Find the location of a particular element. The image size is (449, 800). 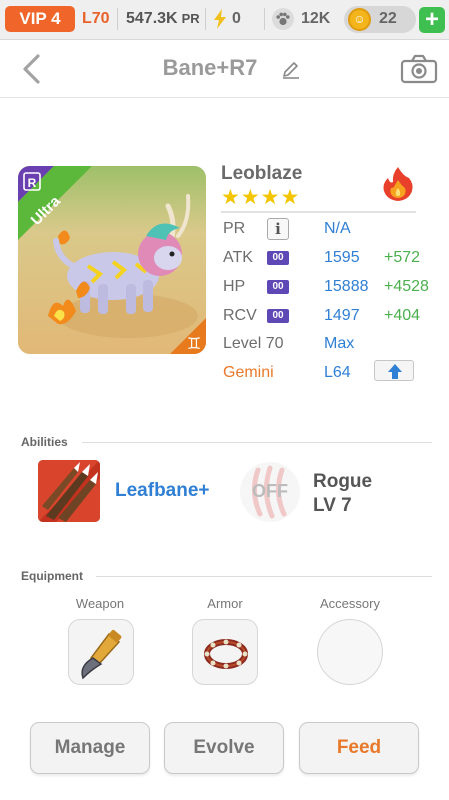

upgrade-sign-button is located at coordinates (394, 370).